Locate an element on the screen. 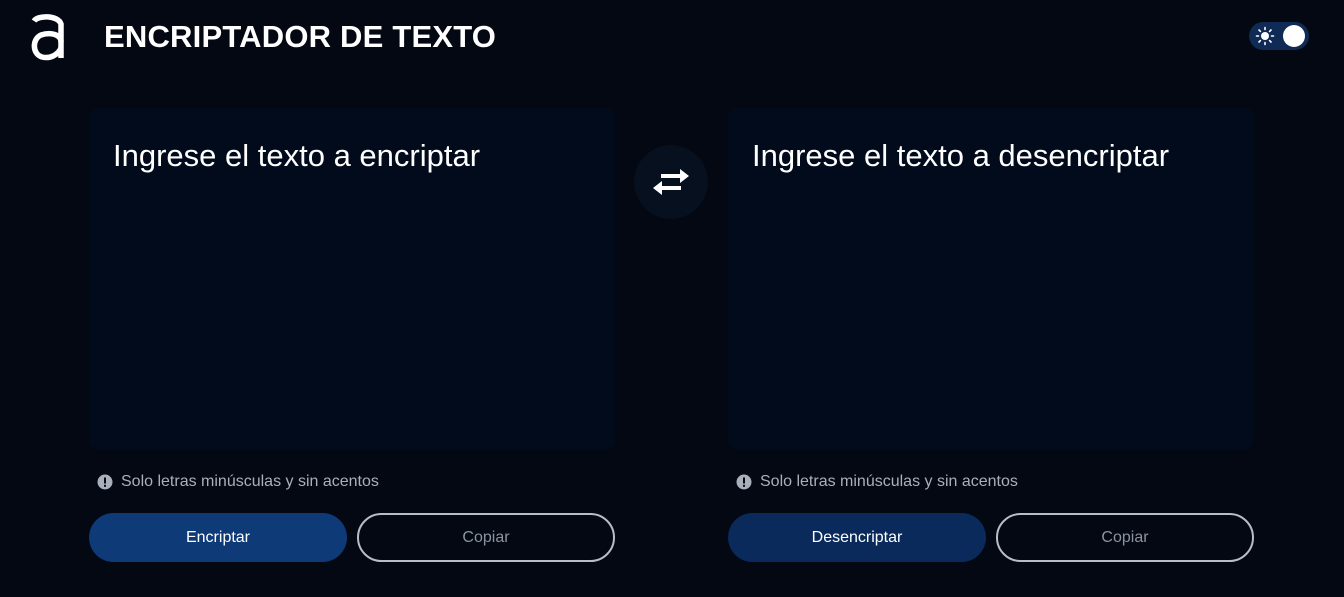 The image size is (1344, 597). encrypt-button: Encriptar is located at coordinates (218, 537).